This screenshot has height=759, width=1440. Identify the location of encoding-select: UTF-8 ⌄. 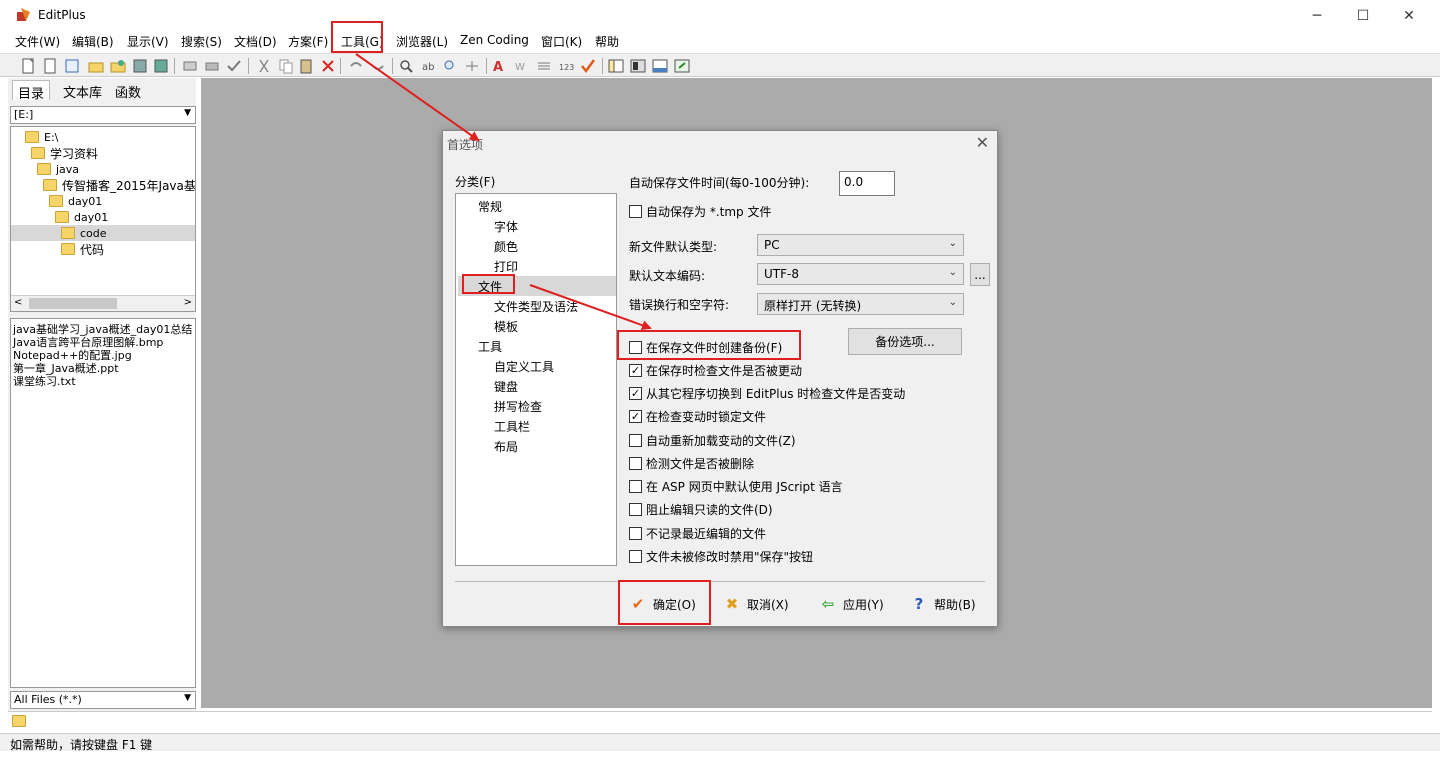
(860, 274).